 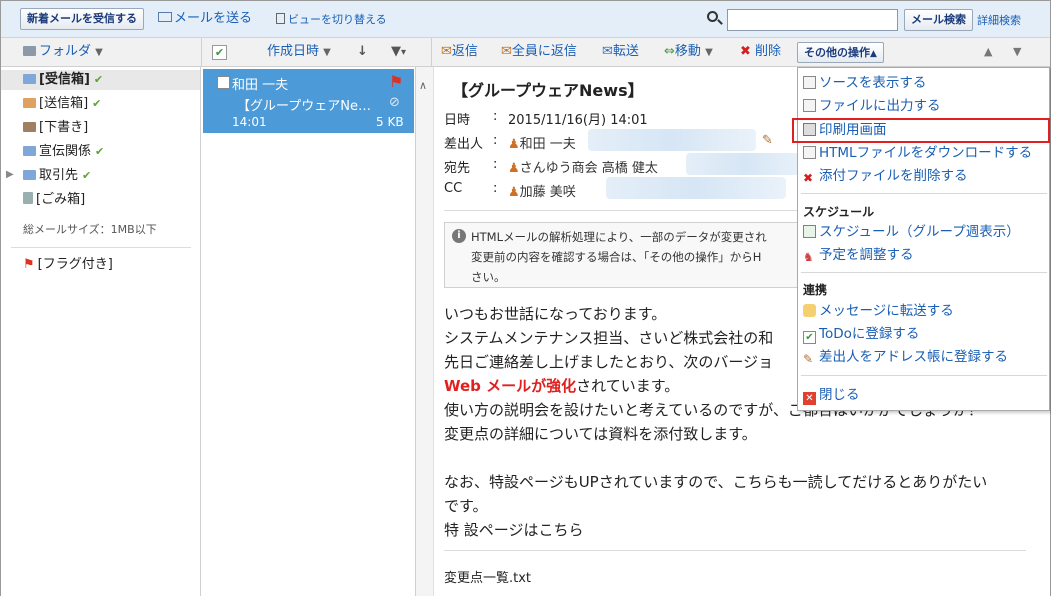 I want to click on sort-by-date-dropdown: 作成日時 ▼, so click(x=299, y=52).